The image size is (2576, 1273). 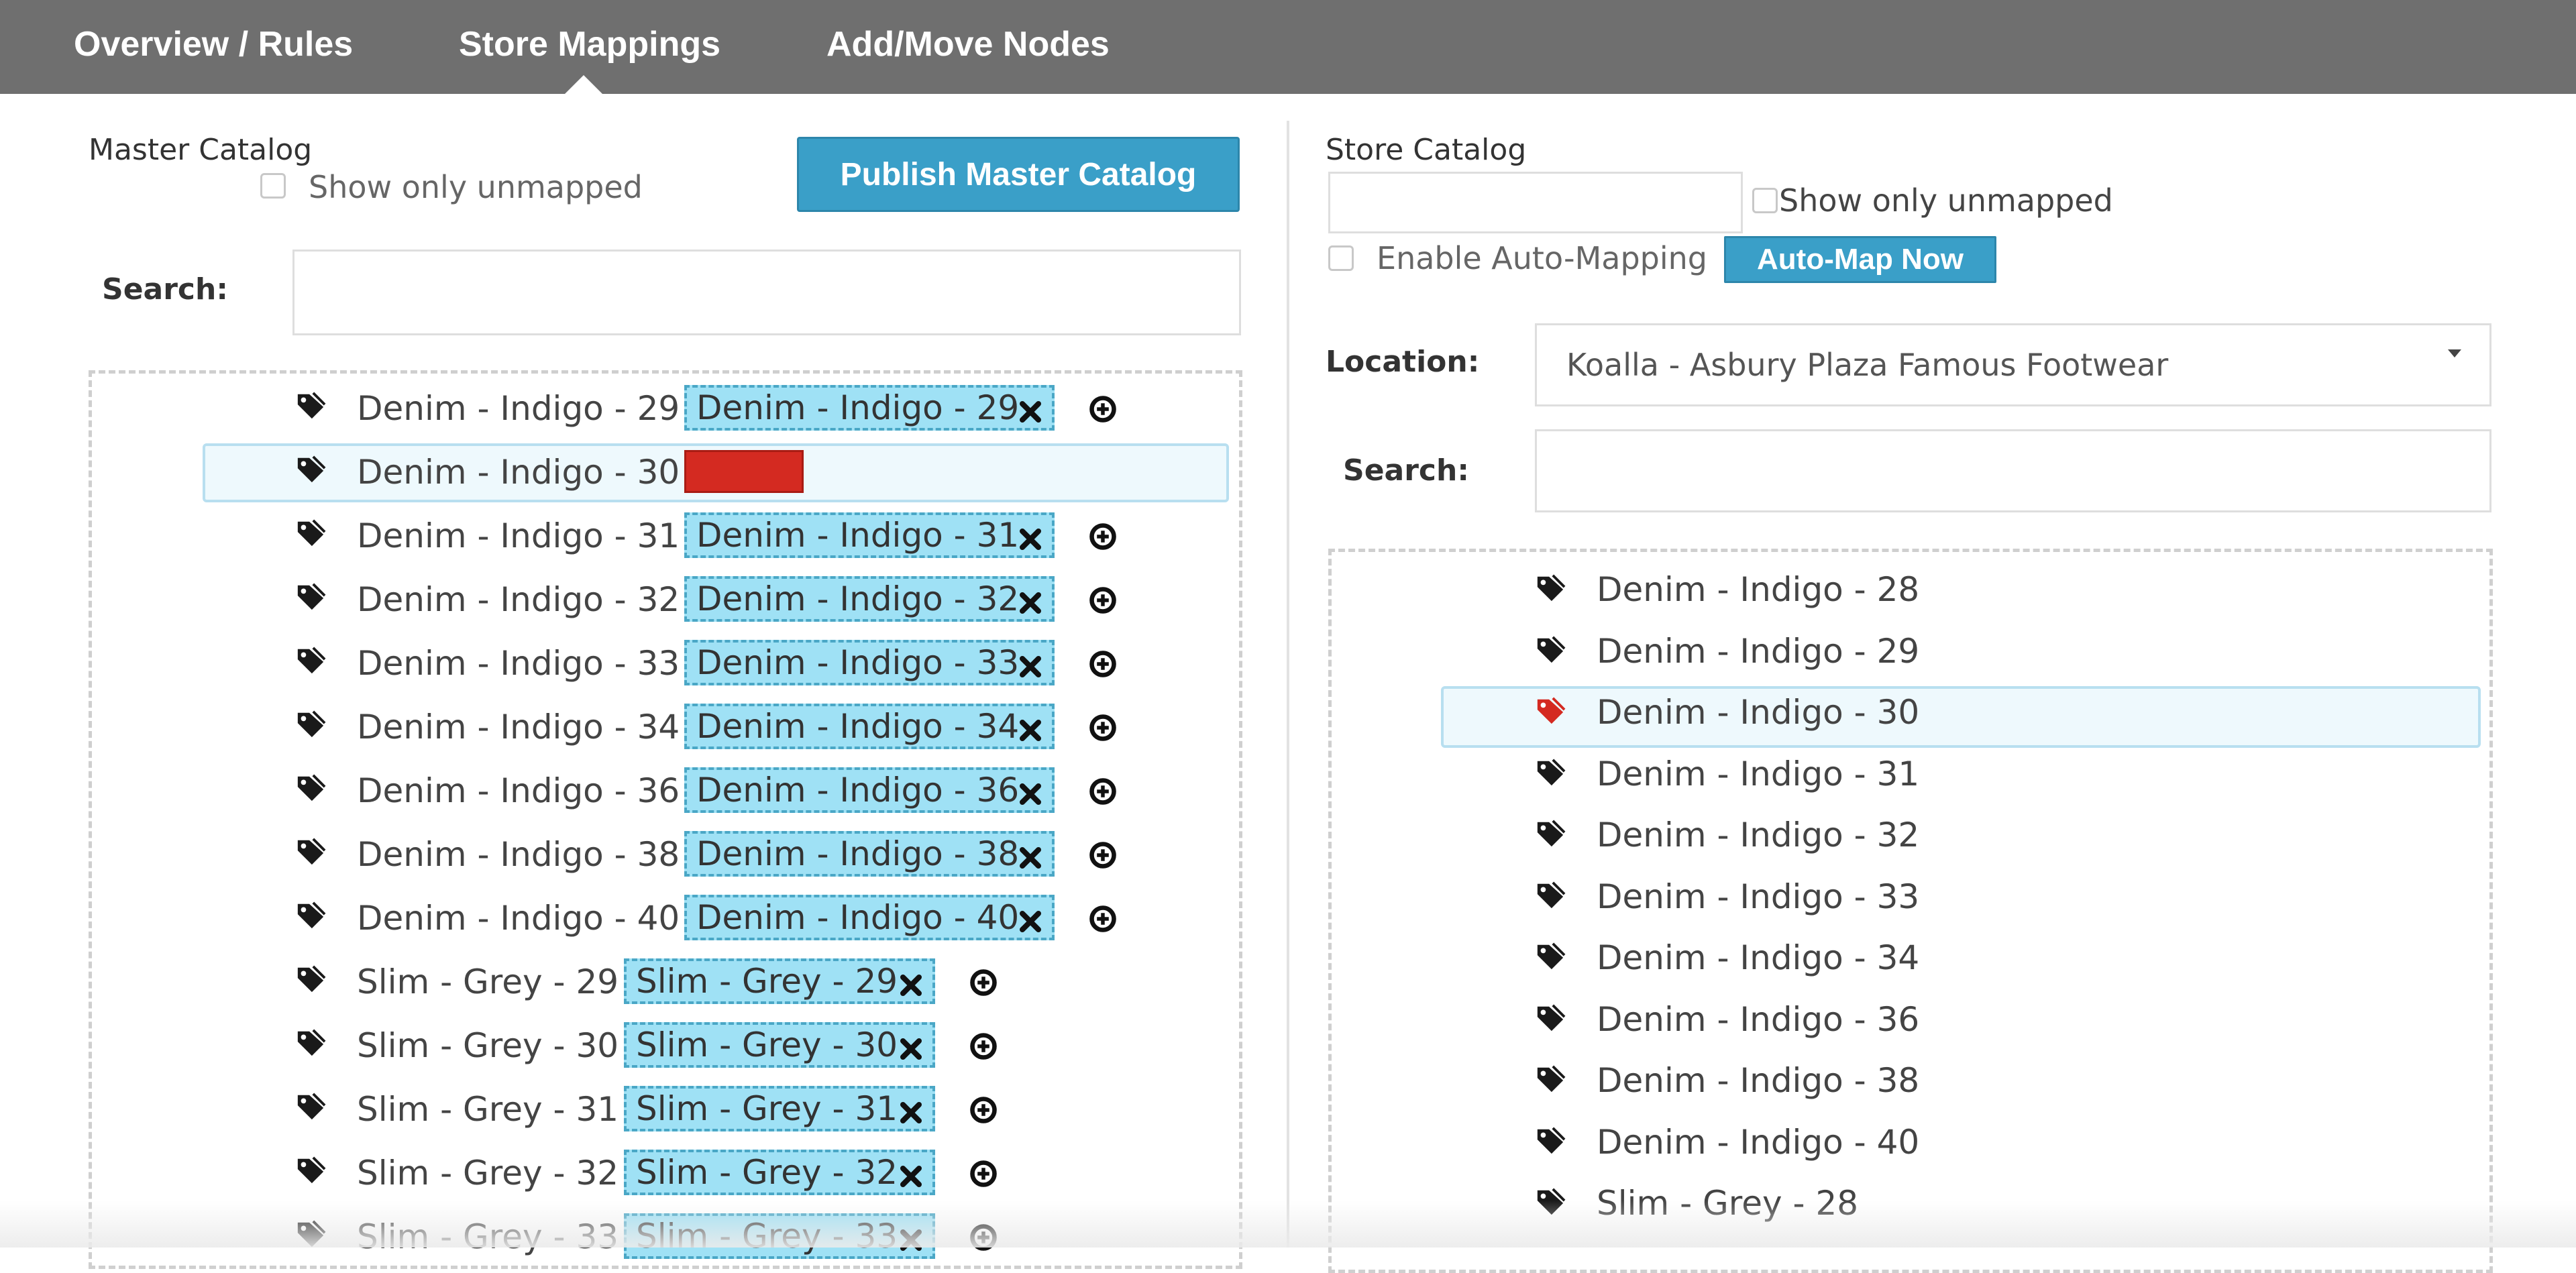 I want to click on master-node-label: Denim - Indigo - 40, so click(x=518, y=918).